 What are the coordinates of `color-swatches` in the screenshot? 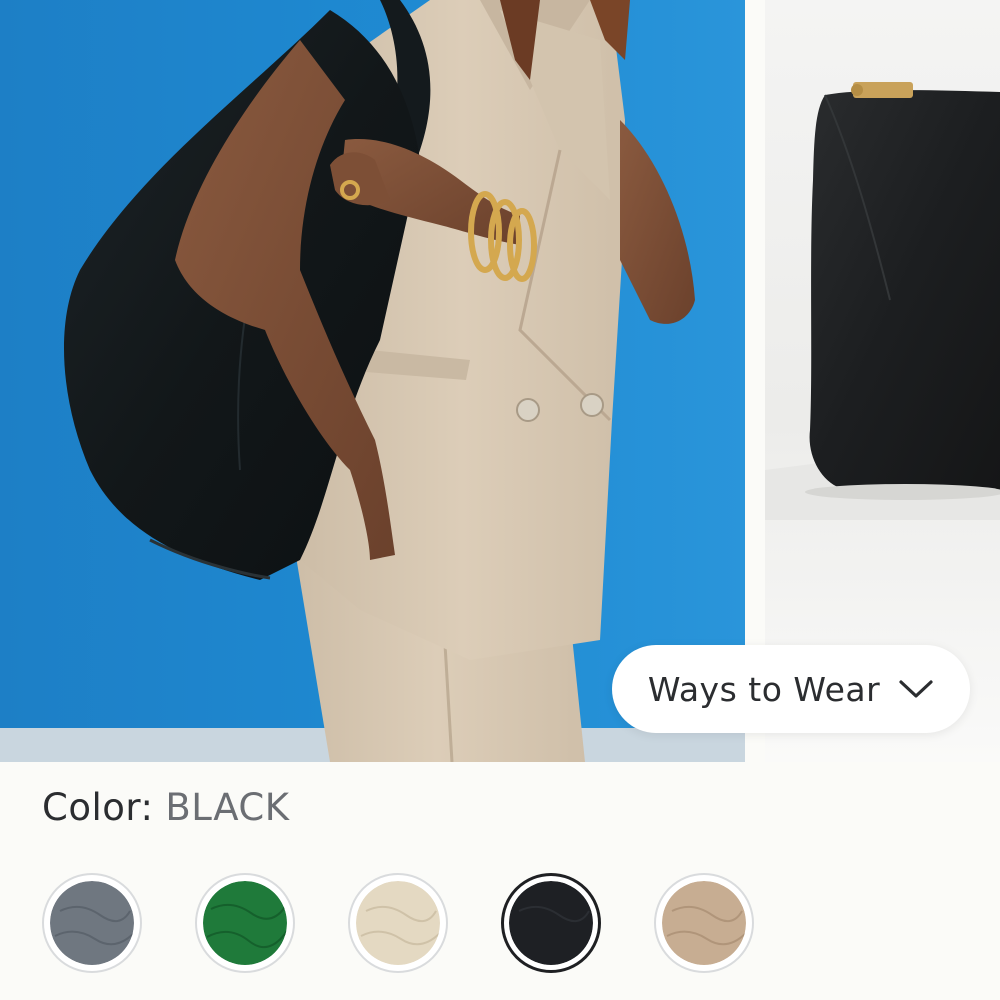 It's located at (402, 925).